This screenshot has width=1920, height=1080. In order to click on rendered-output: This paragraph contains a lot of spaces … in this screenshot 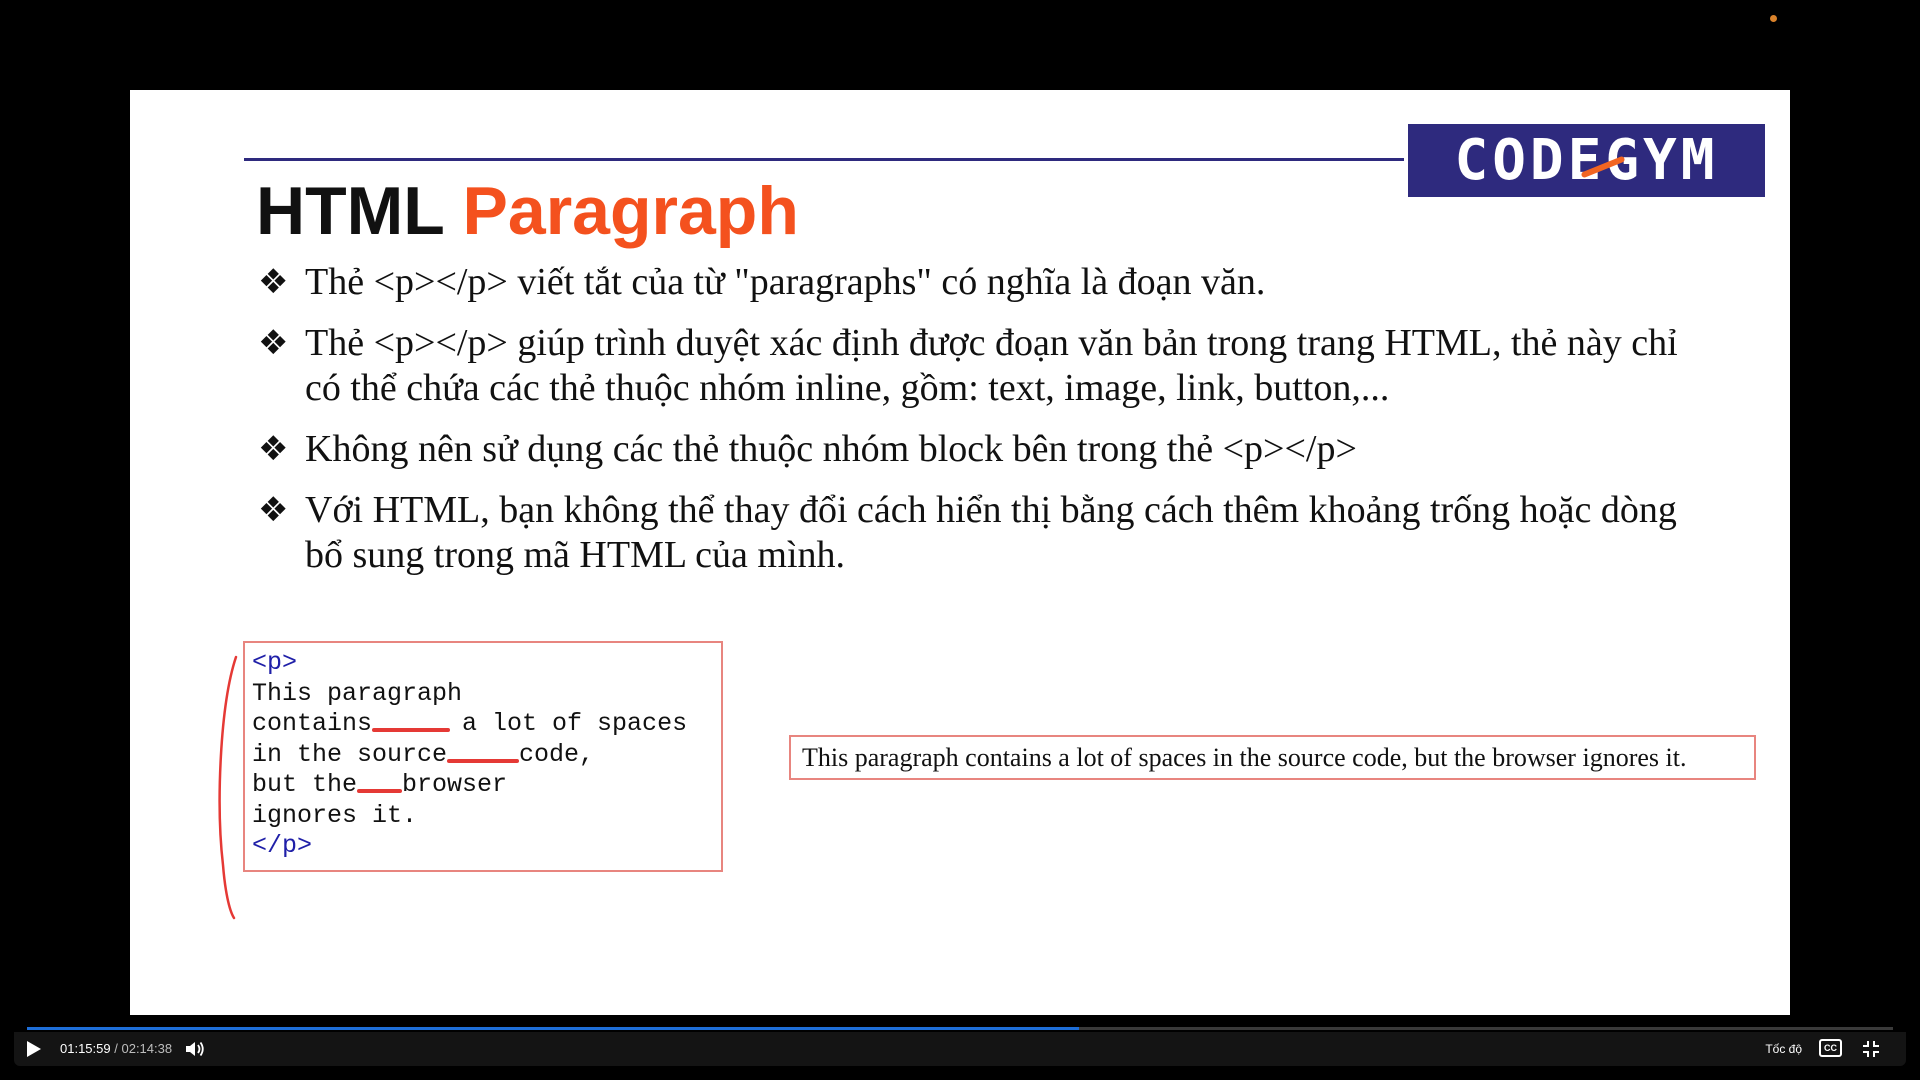, I will do `click(1272, 757)`.